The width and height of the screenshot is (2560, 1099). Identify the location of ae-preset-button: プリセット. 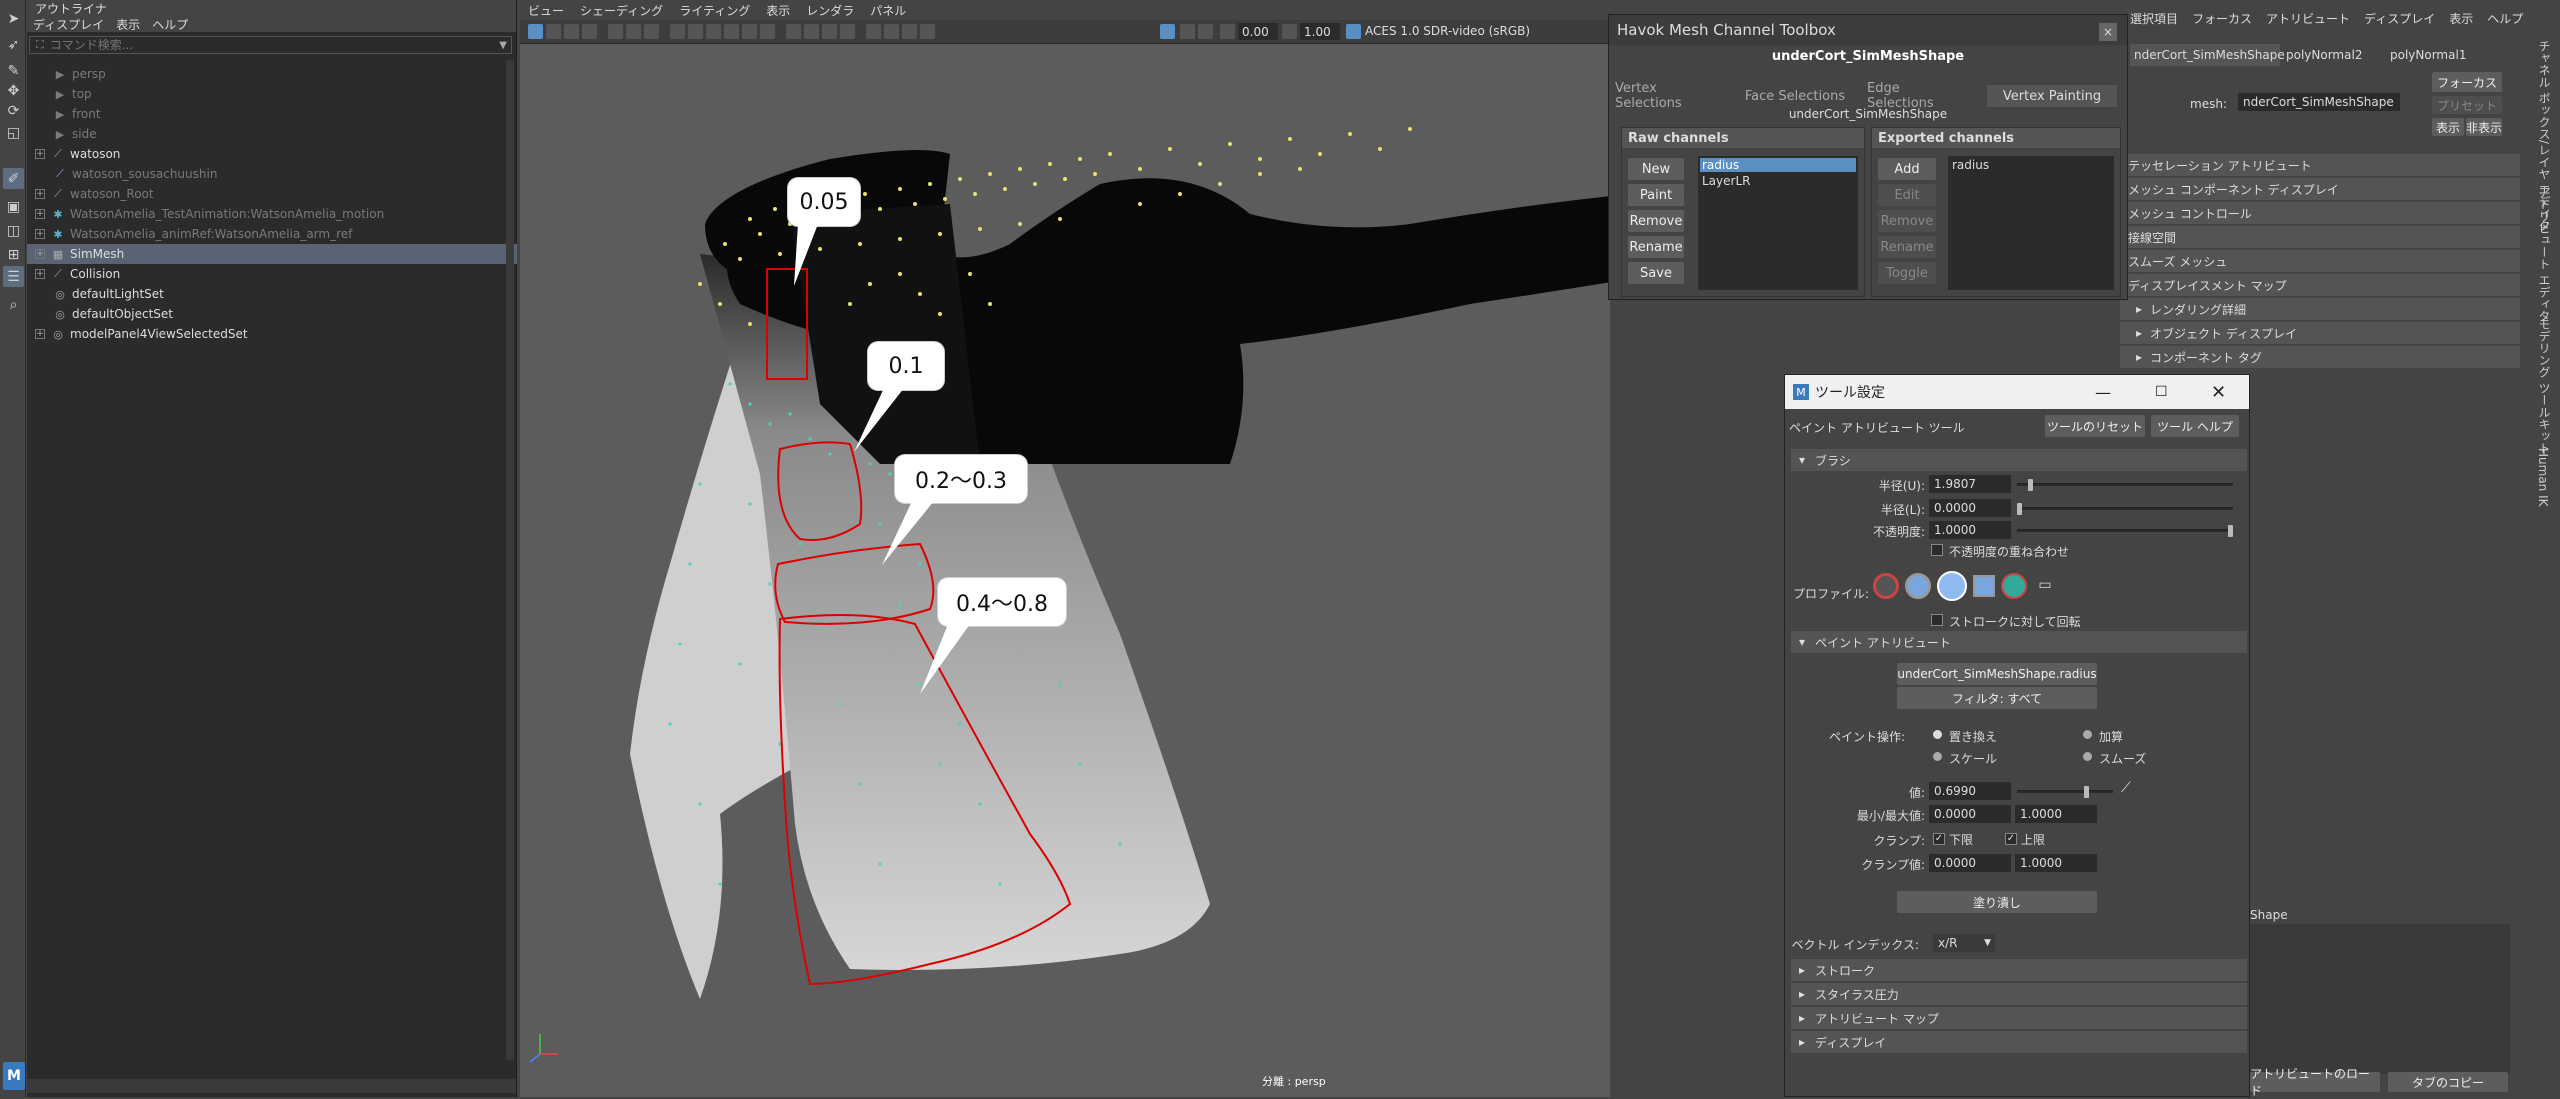
(2467, 105).